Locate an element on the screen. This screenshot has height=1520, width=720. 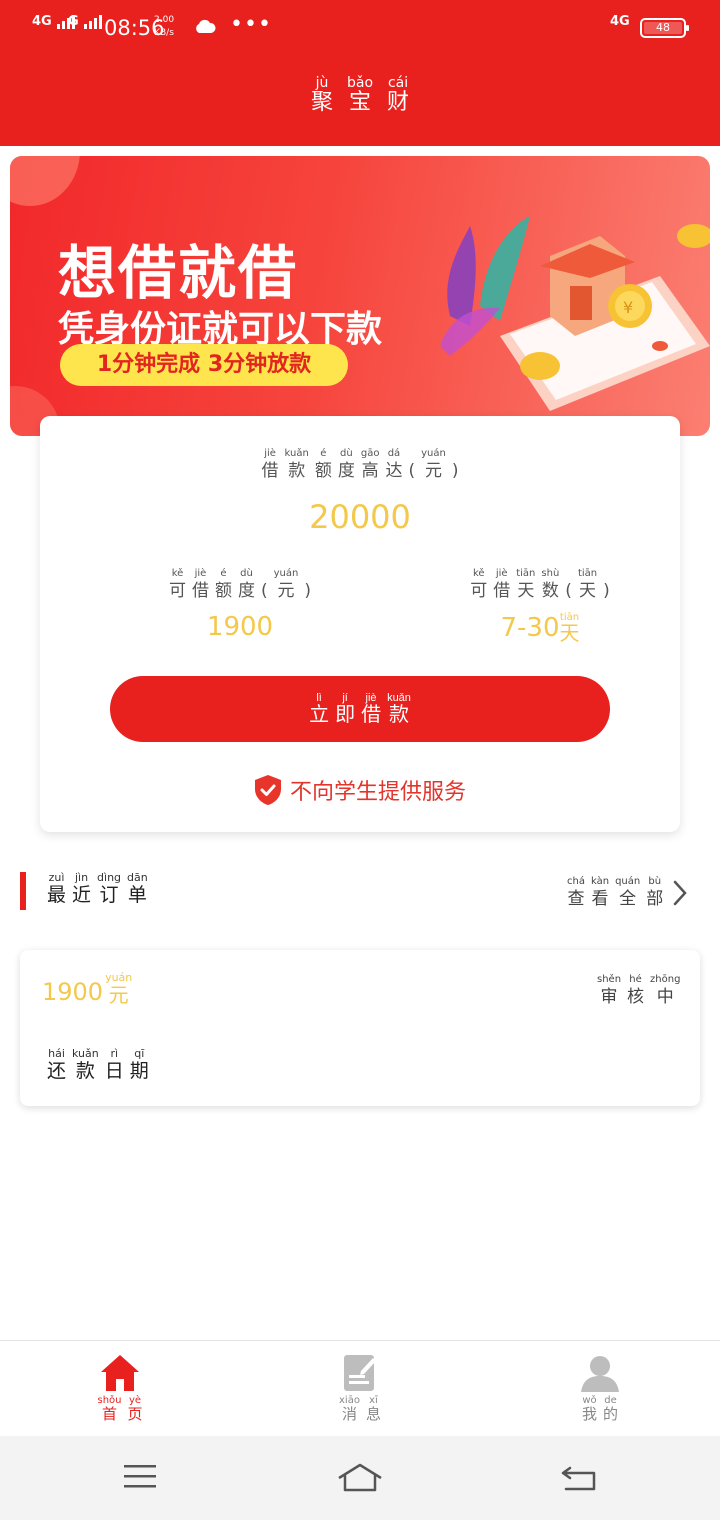
hanzi: 看 is located at coordinates (600, 899).